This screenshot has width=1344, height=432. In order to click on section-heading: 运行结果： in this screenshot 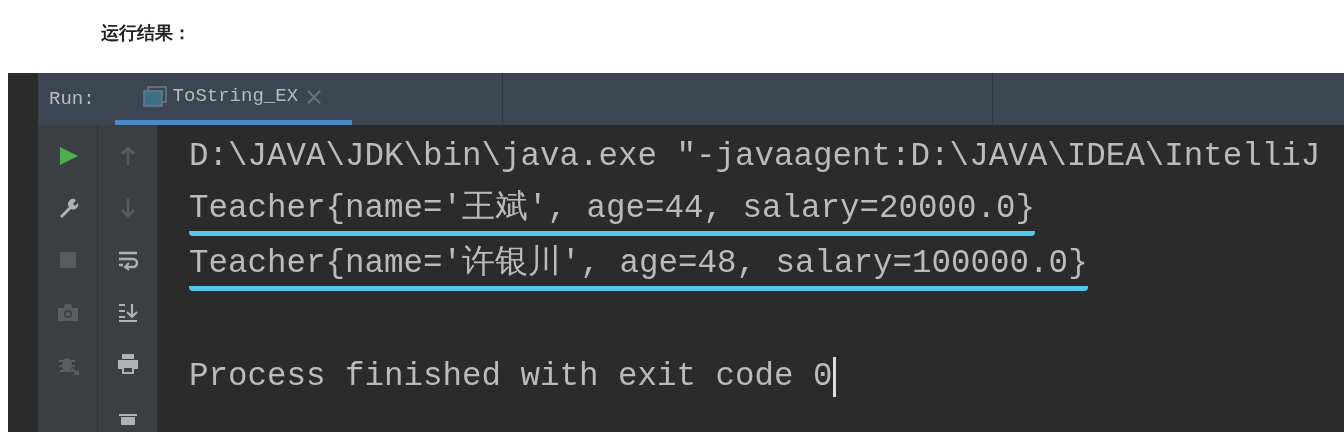, I will do `click(146, 33)`.